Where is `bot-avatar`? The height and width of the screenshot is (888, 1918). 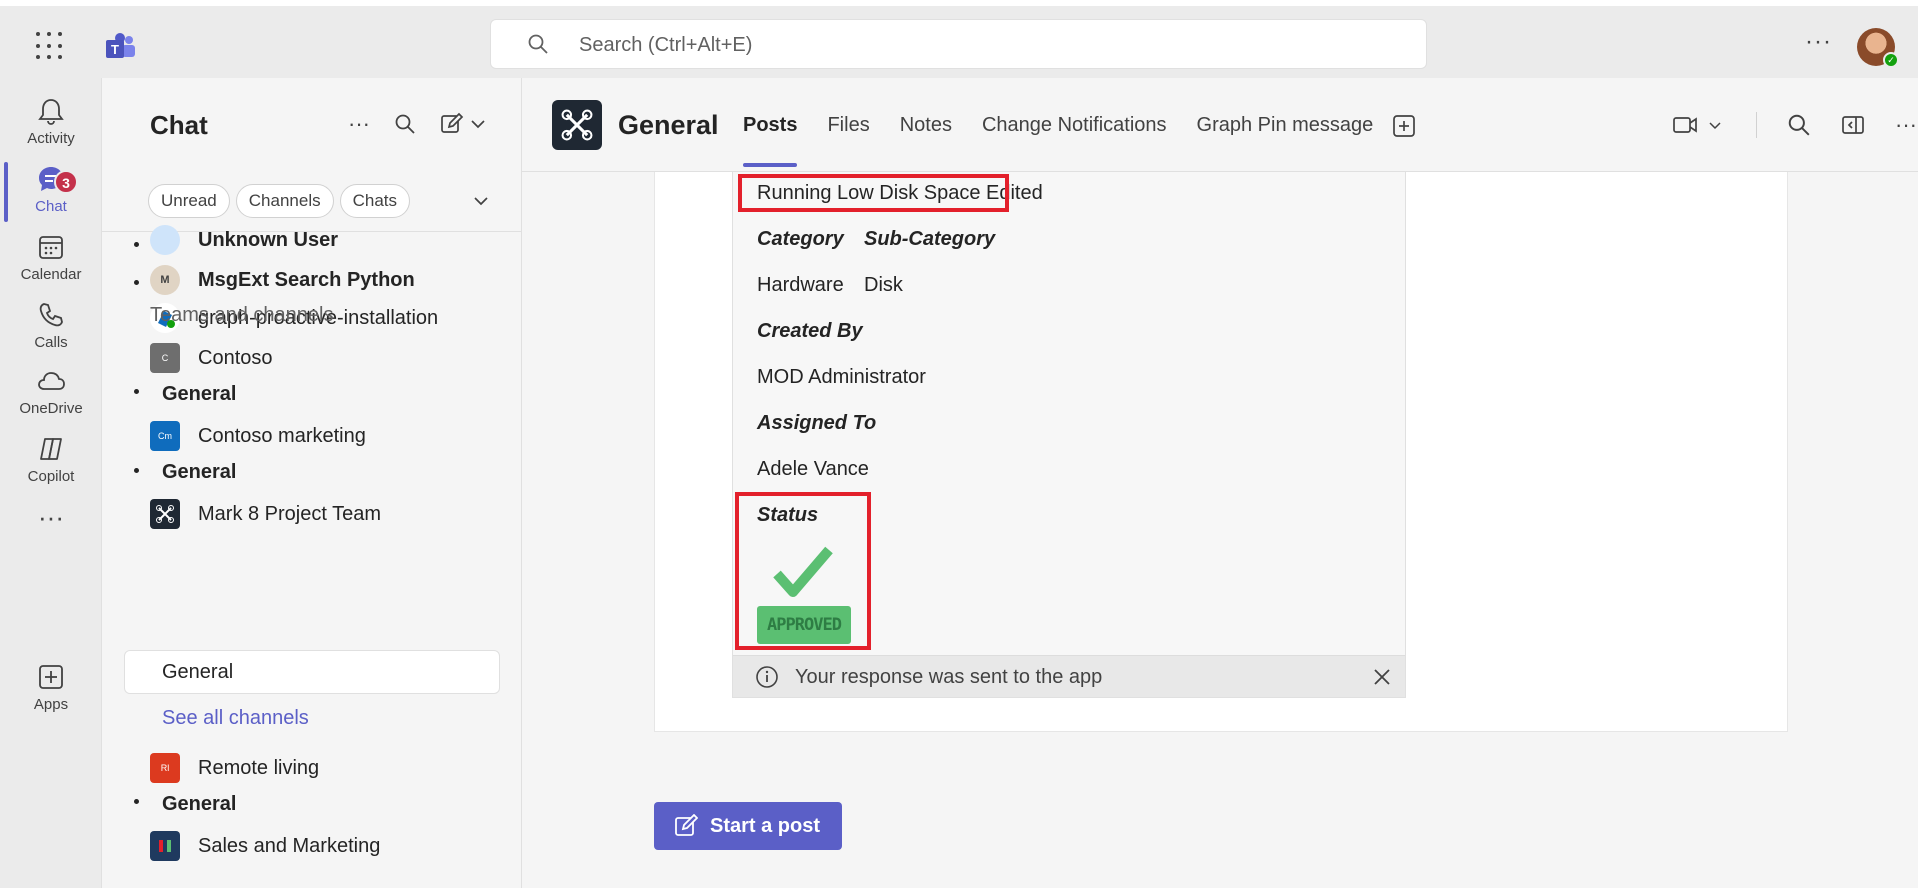
bot-avatar is located at coordinates (165, 240).